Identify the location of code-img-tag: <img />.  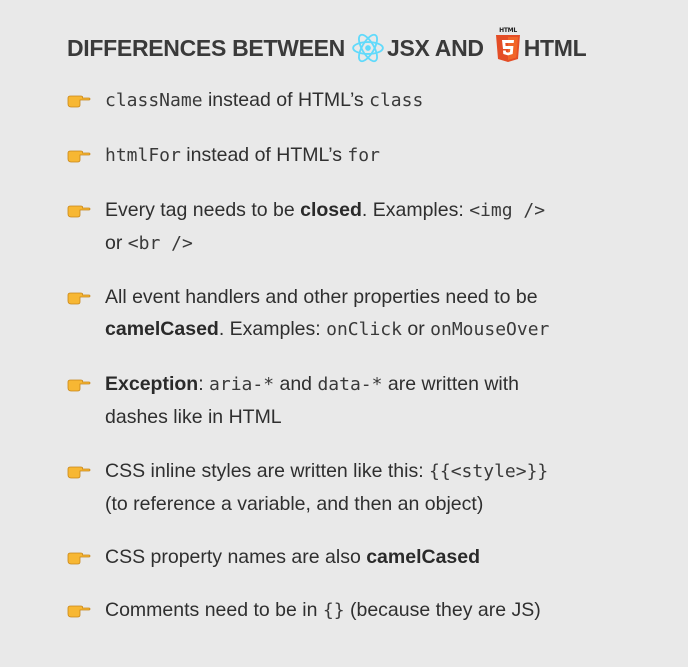
(507, 210).